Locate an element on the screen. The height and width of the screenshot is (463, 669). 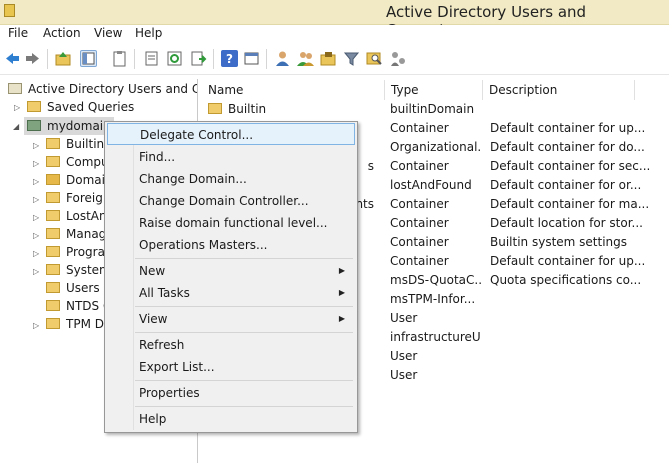
expand-system: ▷ is located at coordinates (36, 271).